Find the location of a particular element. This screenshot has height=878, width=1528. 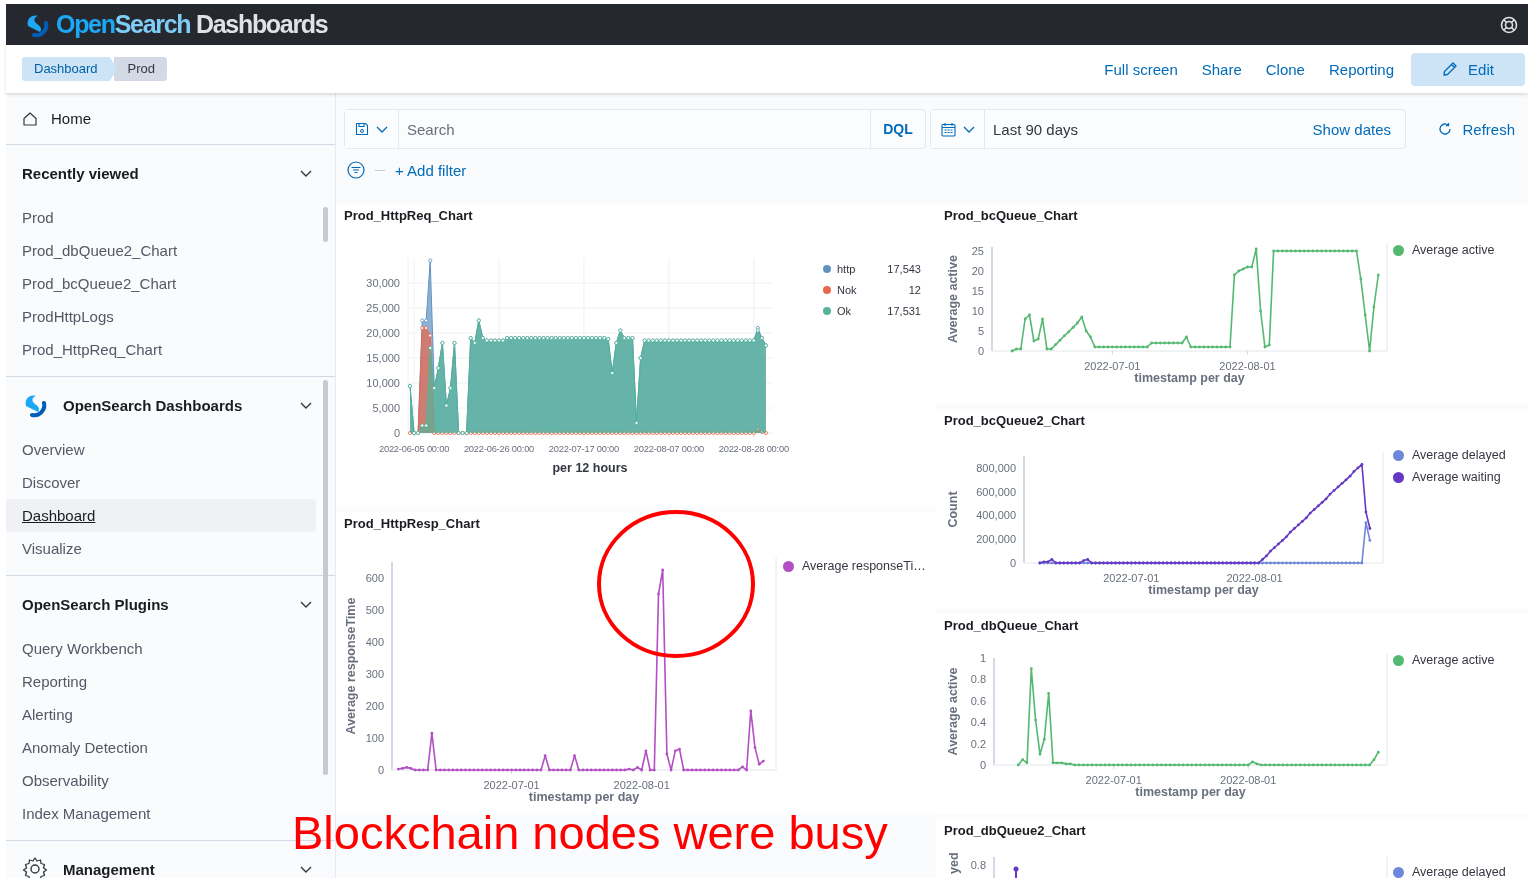

tick-label: 2022-06-26 00:00 is located at coordinates (499, 449).